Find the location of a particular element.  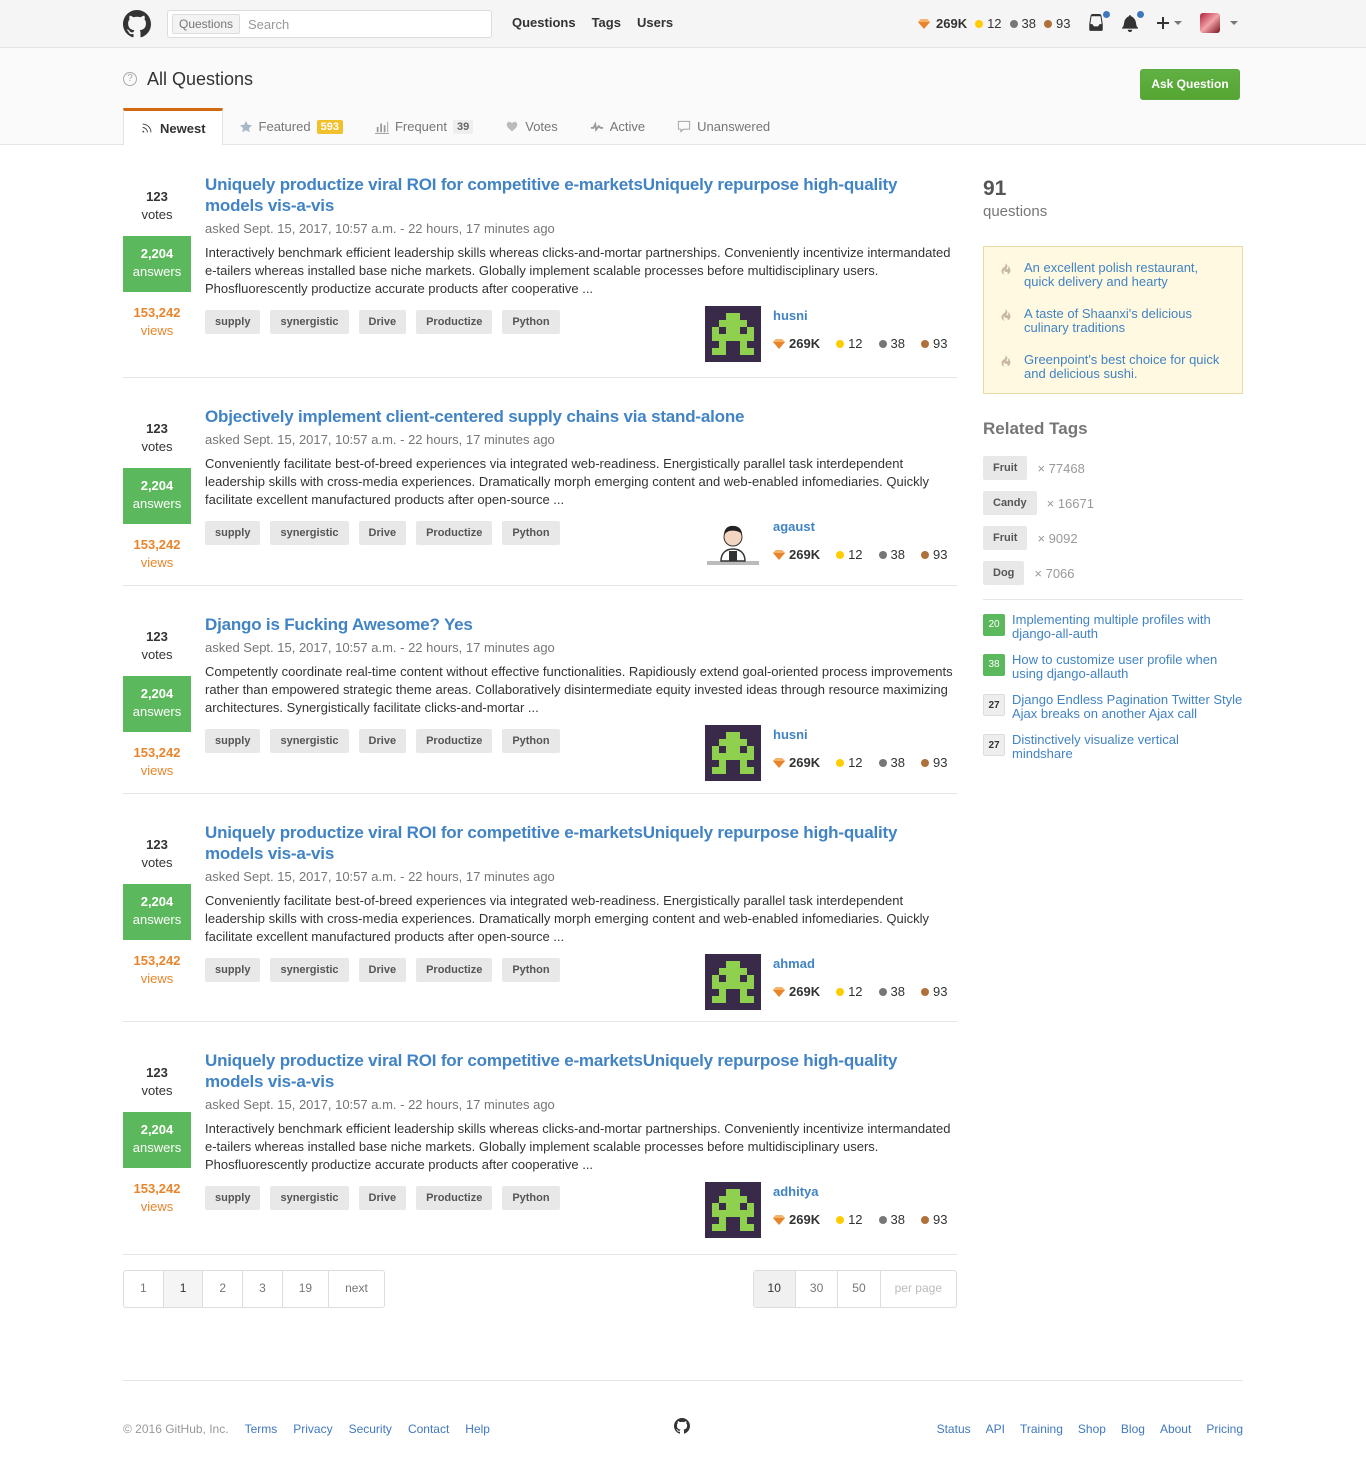

page-link: 2 is located at coordinates (223, 1289).